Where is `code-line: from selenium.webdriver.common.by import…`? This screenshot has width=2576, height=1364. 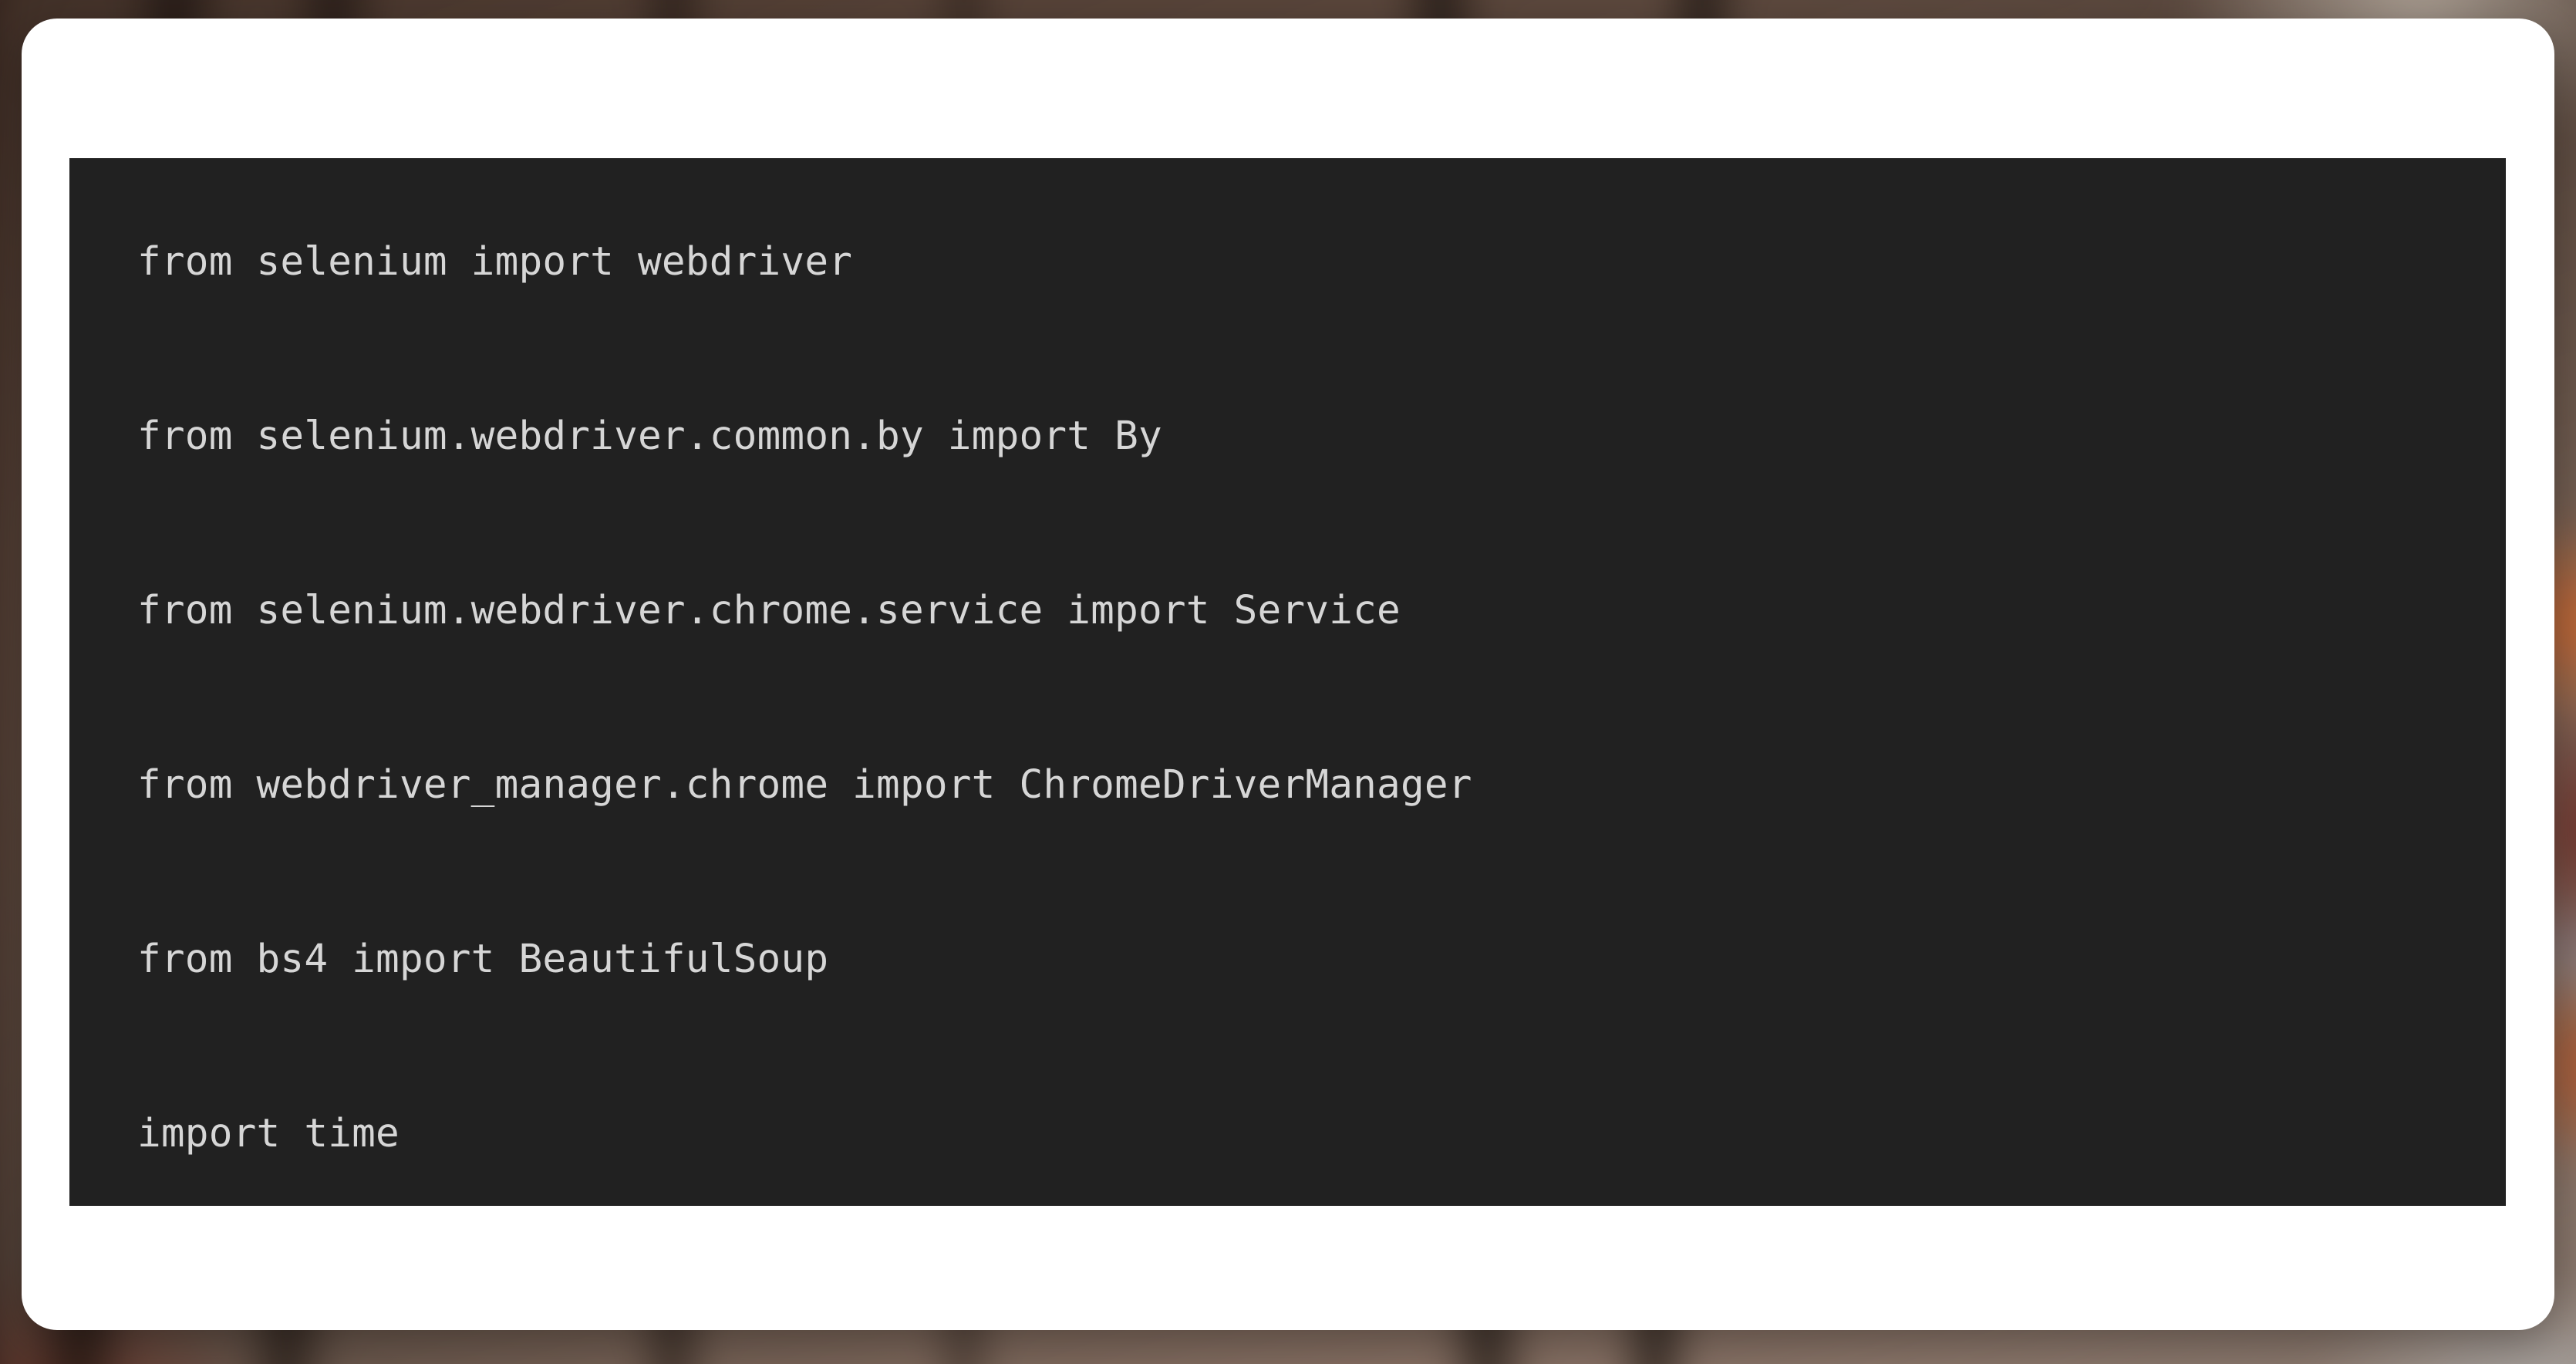
code-line: from selenium.webdriver.common.by import… is located at coordinates (649, 436).